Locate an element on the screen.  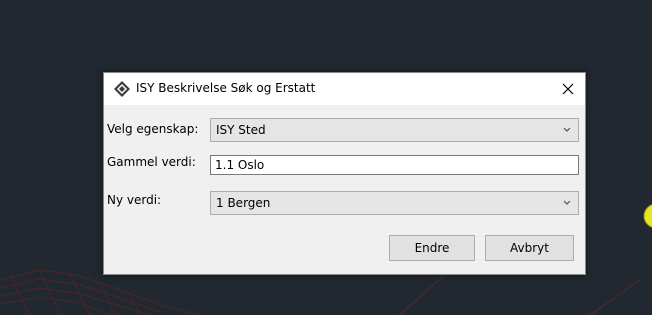
dialog-title: ISY Beskrivelse Søk og Erstatt is located at coordinates (226, 88).